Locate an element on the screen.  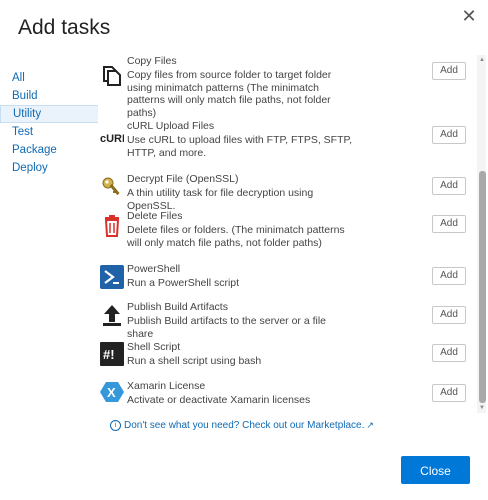
add-decrypt-file-button: Add is located at coordinates (449, 186).